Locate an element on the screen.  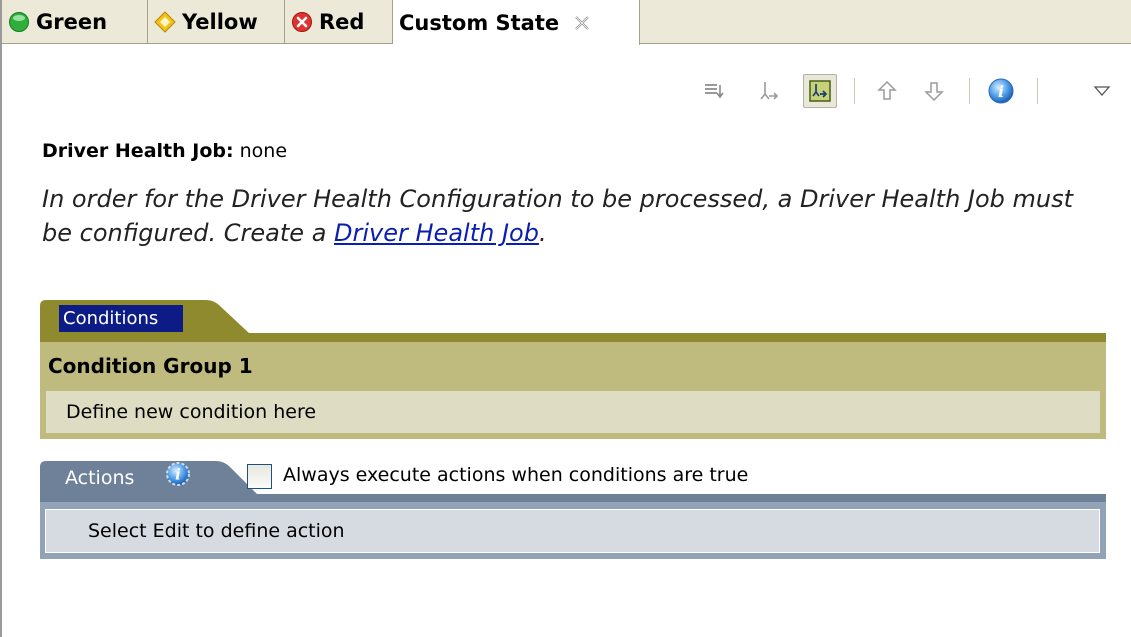
tree-structure-icon is located at coordinates (769, 91).